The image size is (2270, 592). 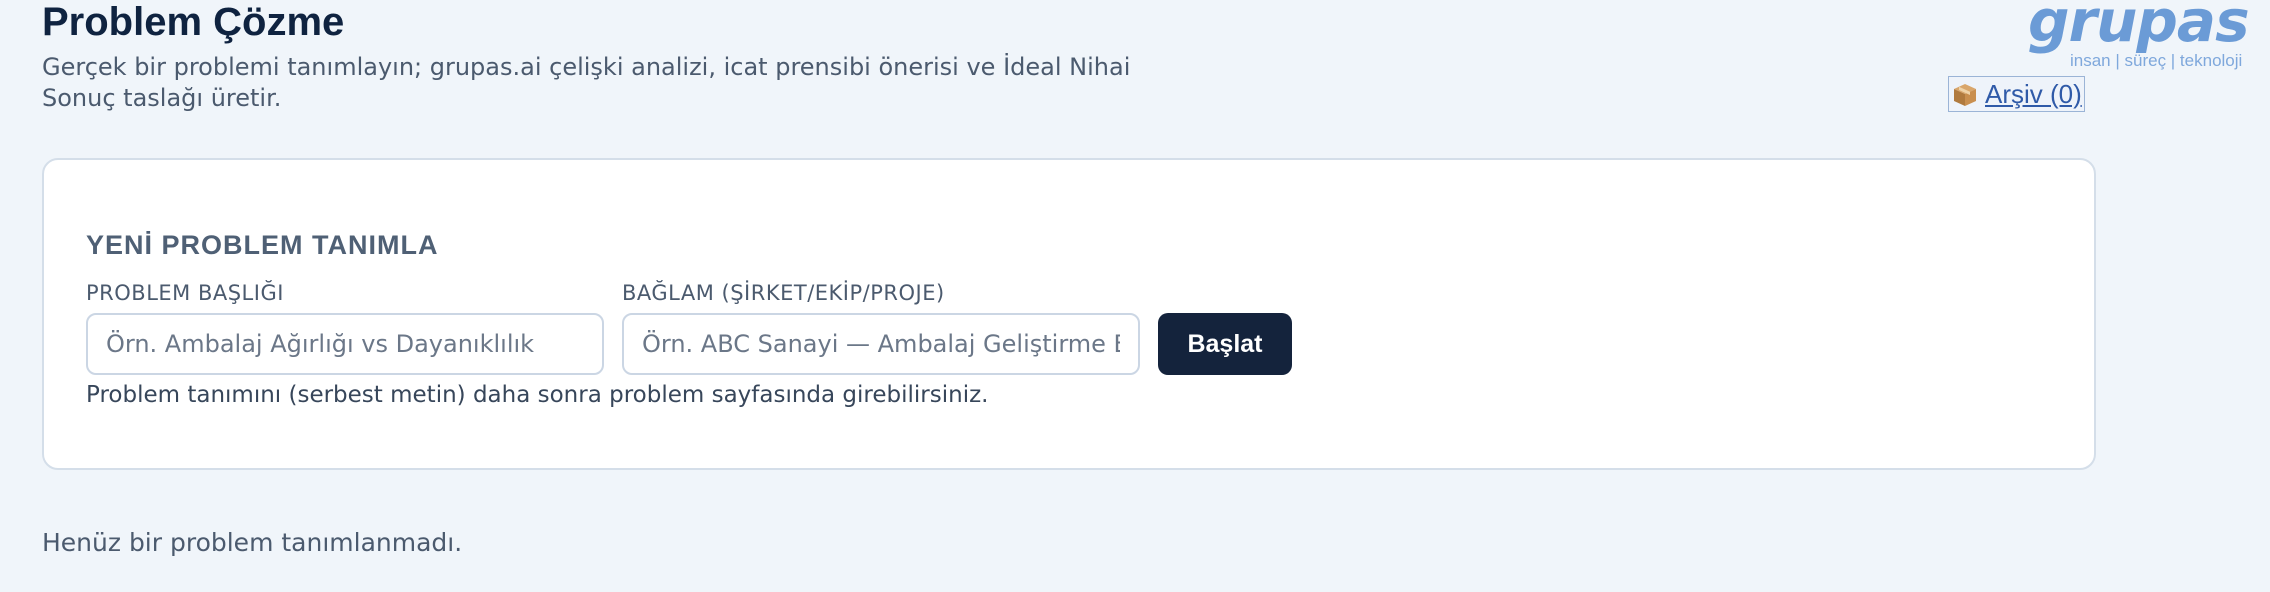 I want to click on package-icon, so click(x=1965, y=94).